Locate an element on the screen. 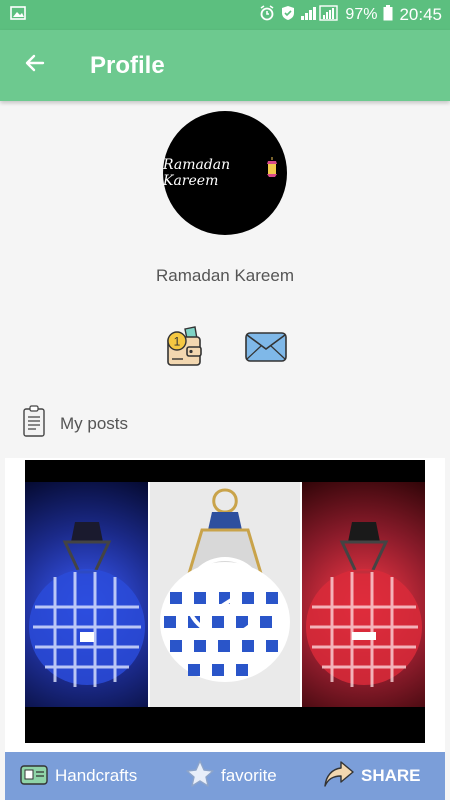  status-bar: 97% 20:45 is located at coordinates (225, 15).